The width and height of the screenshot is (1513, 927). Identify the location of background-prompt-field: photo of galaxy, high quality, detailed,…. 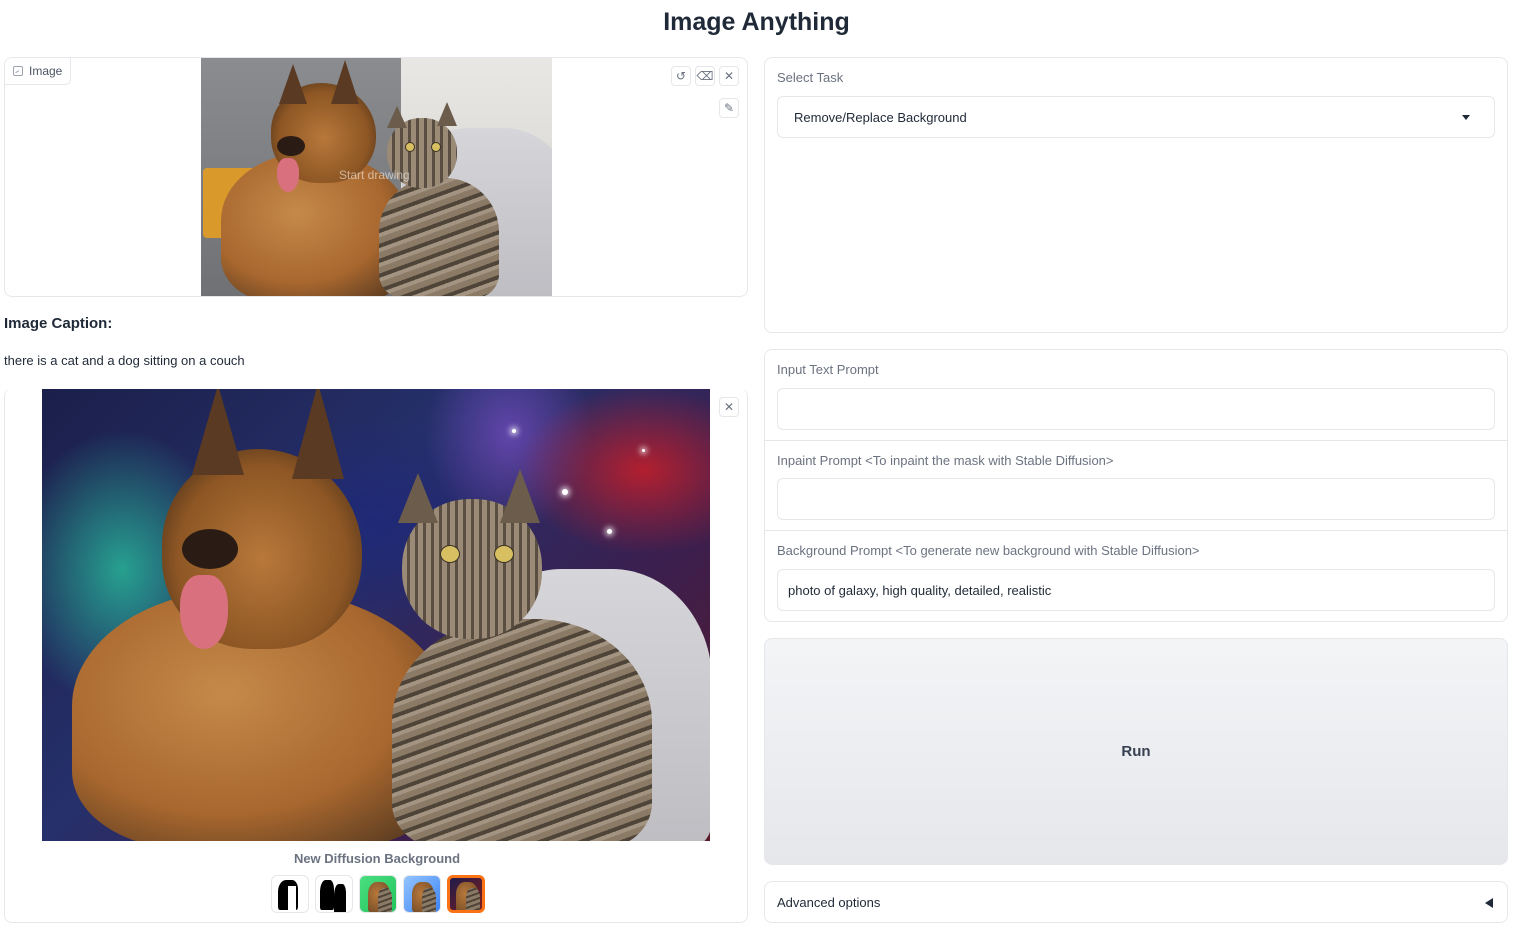
(1136, 590).